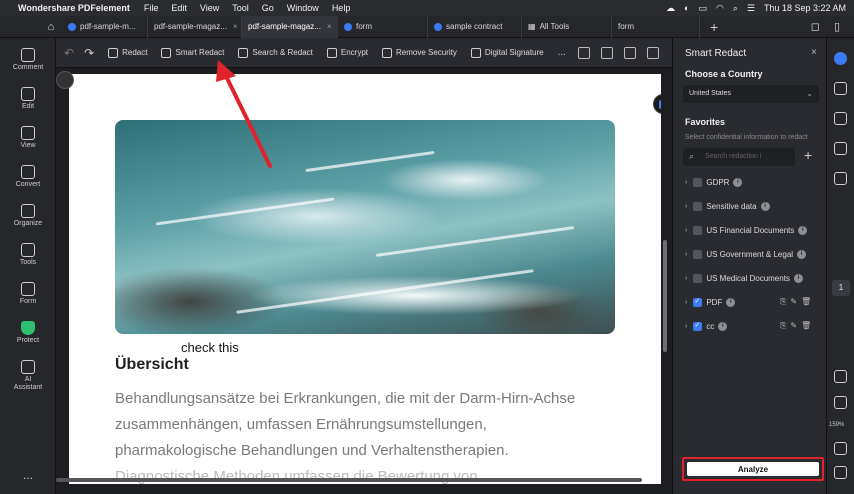  What do you see at coordinates (28, 333) in the screenshot?
I see `sidebar-item-protect: Protect` at bounding box center [28, 333].